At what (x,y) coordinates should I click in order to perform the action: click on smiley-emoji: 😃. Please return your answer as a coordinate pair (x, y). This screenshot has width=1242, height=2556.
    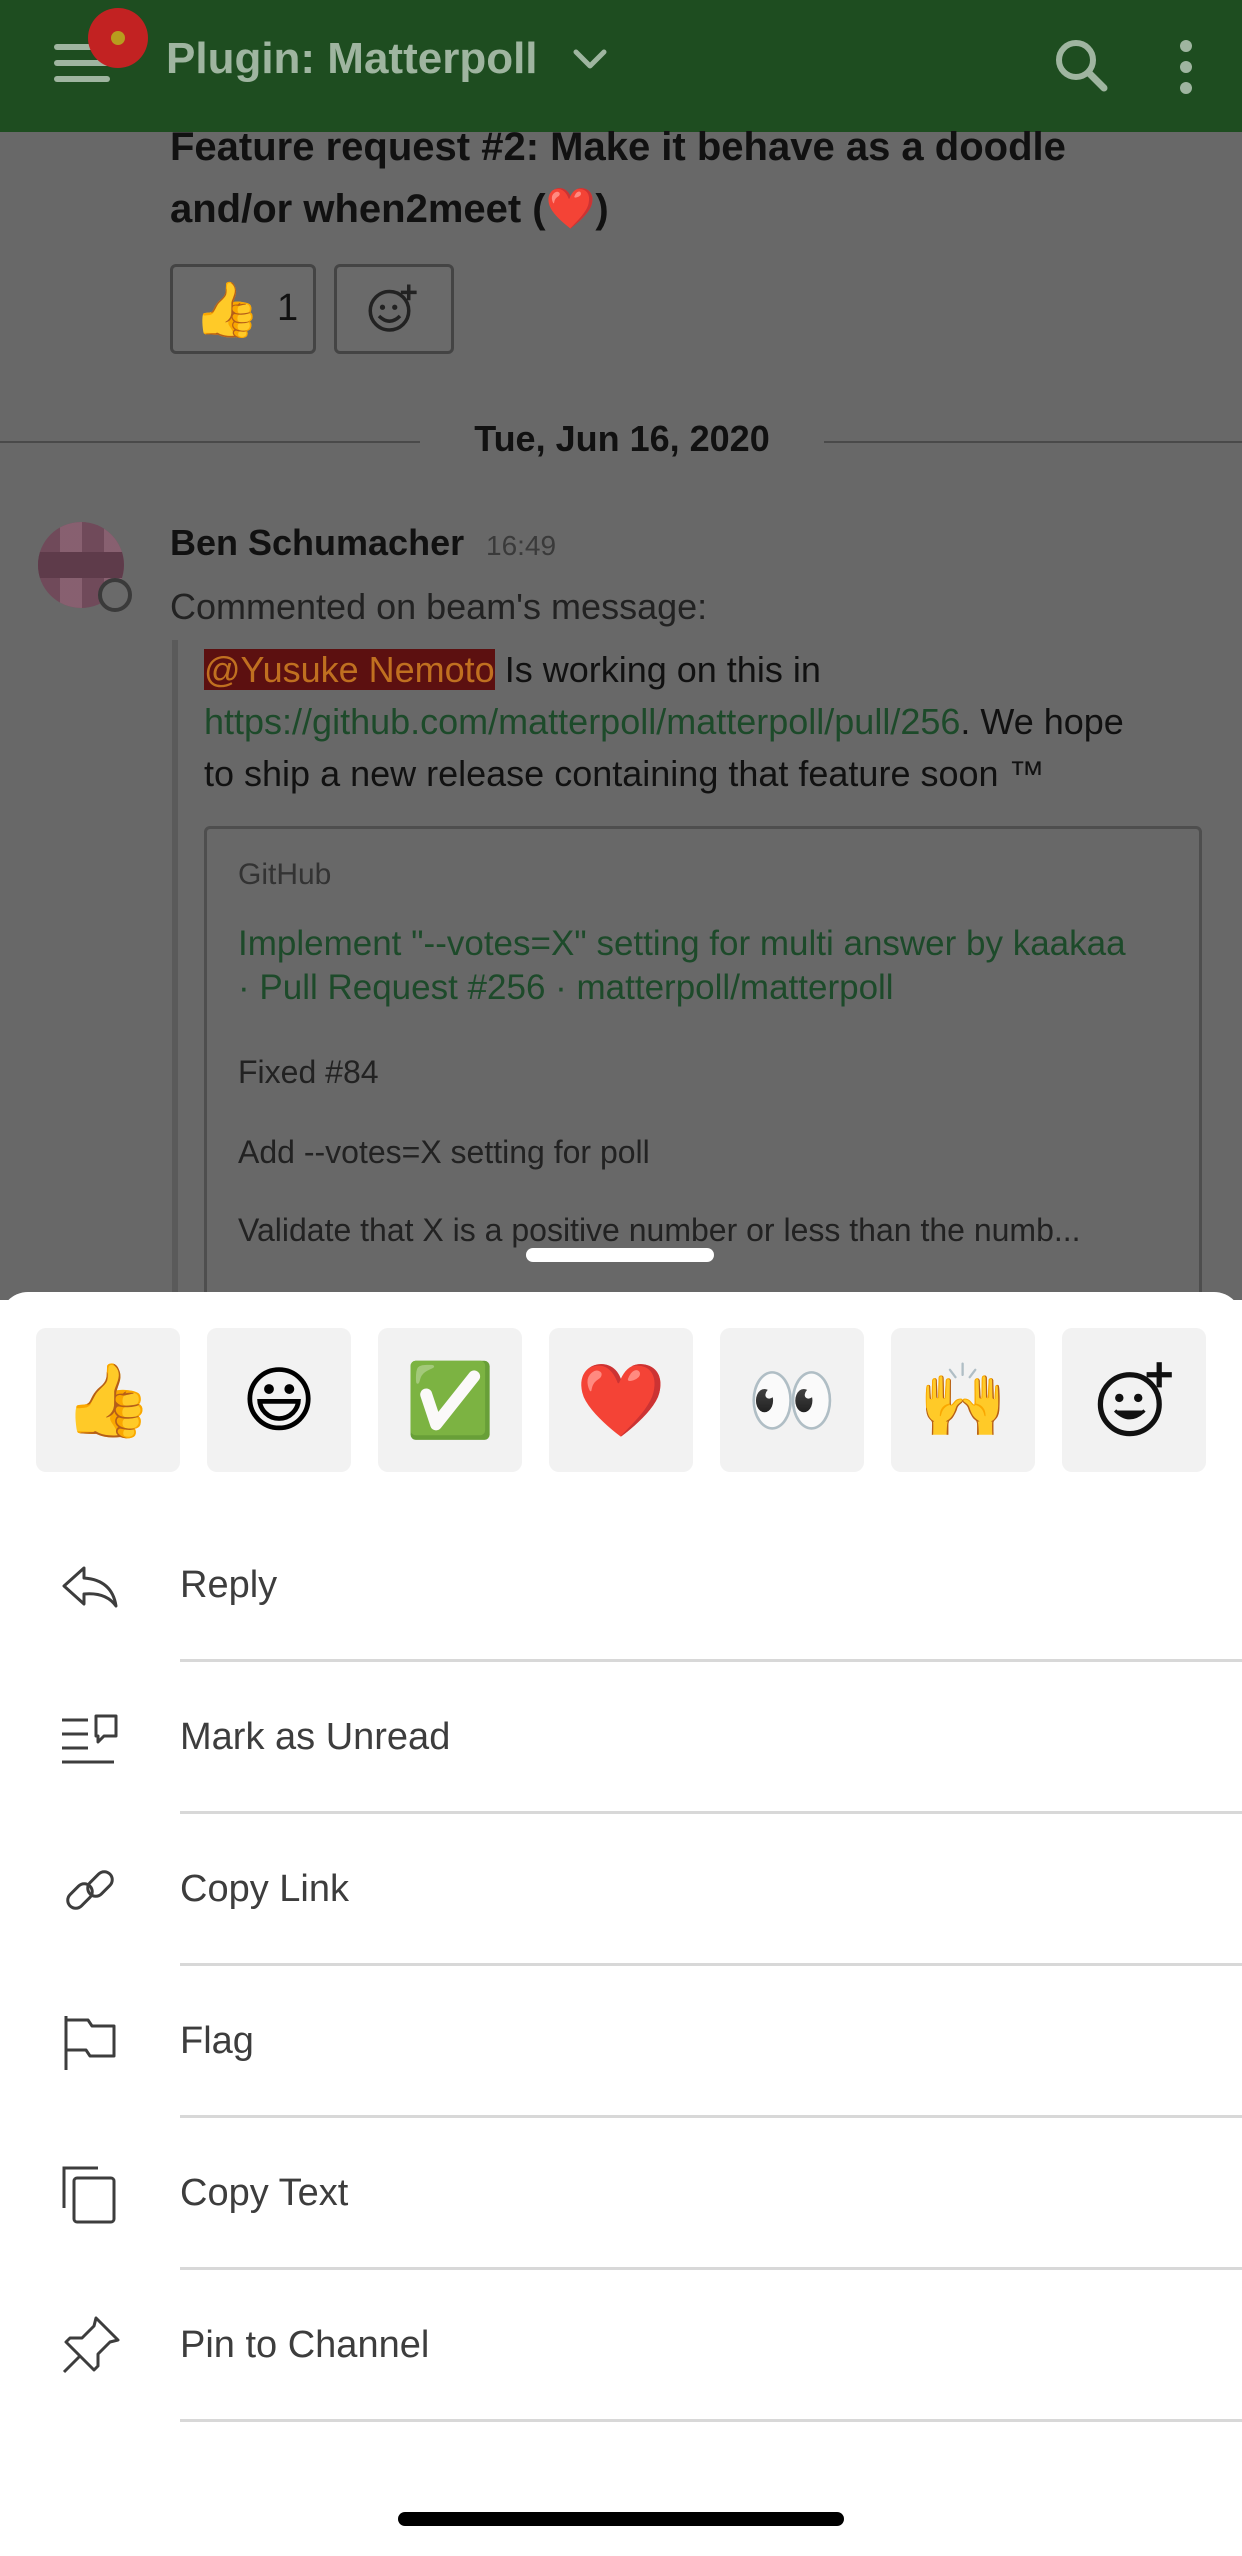
    Looking at the image, I should click on (279, 1401).